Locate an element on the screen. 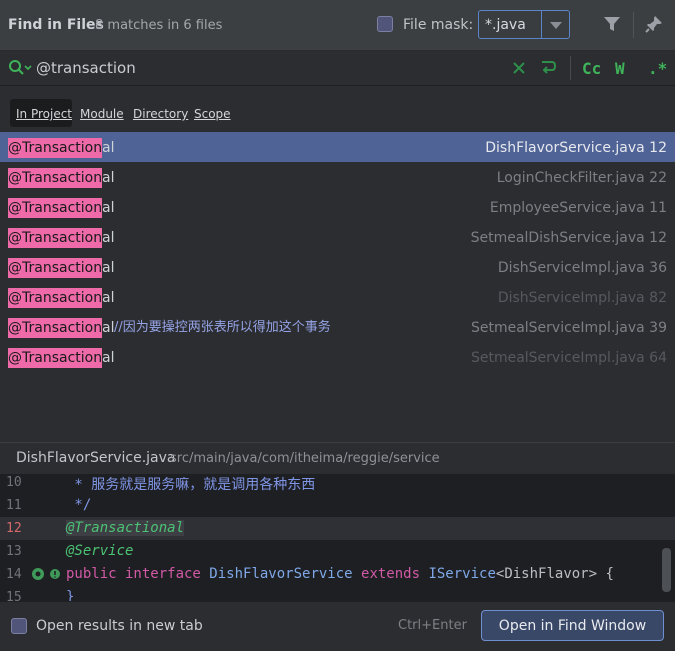  tab-directory: Directory is located at coordinates (160, 114).